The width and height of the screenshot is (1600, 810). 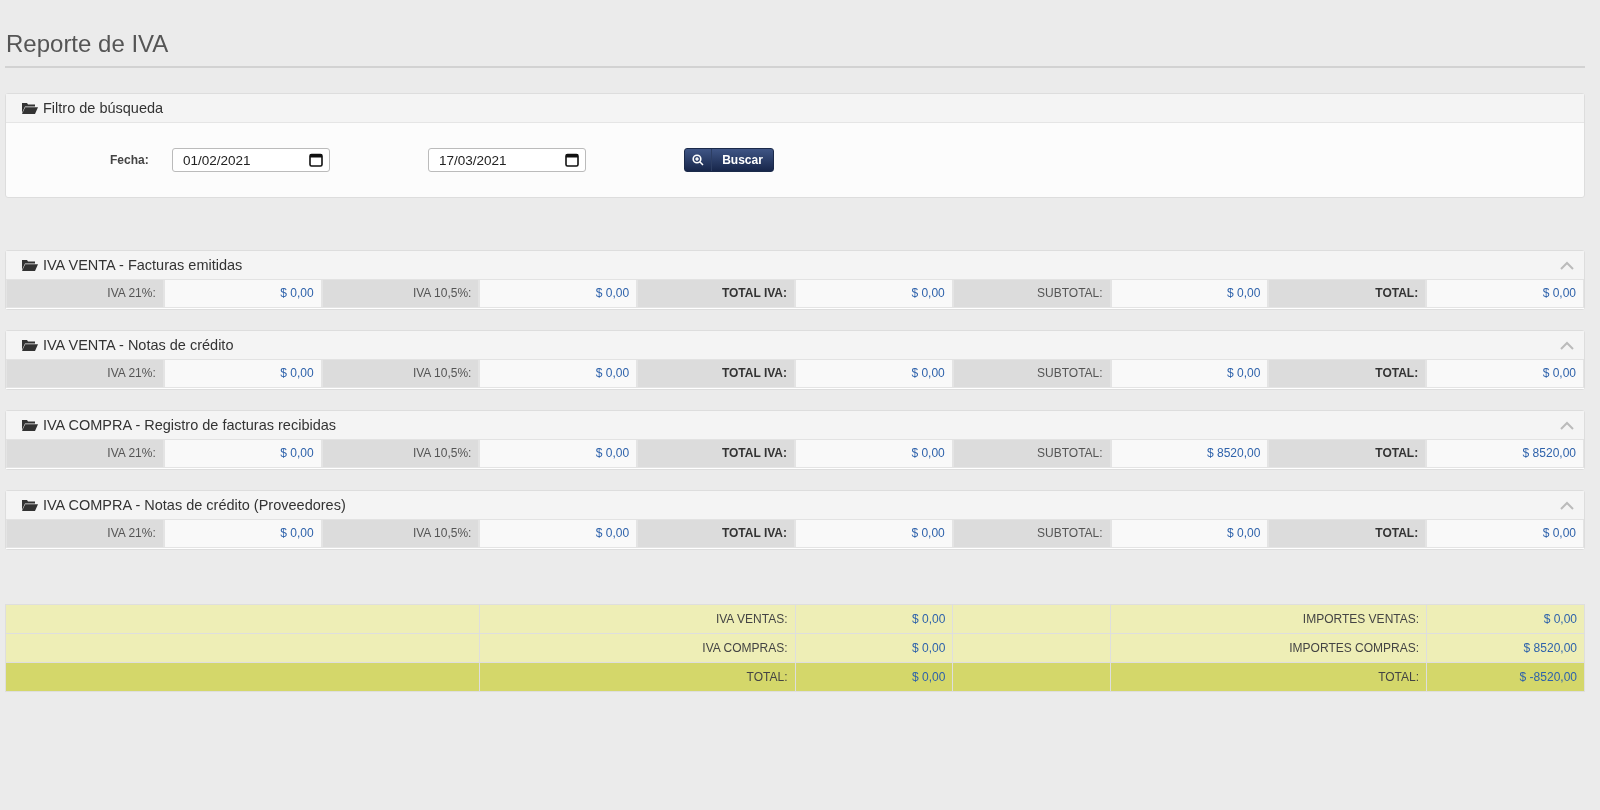 What do you see at coordinates (637, 619) in the screenshot?
I see `field-label: IVA VENTAS:` at bounding box center [637, 619].